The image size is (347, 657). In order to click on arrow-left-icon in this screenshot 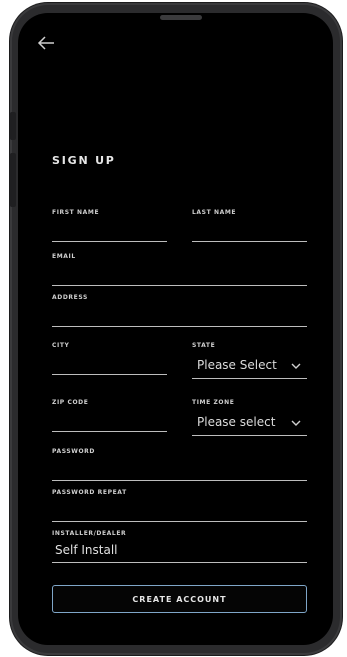, I will do `click(46, 43)`.